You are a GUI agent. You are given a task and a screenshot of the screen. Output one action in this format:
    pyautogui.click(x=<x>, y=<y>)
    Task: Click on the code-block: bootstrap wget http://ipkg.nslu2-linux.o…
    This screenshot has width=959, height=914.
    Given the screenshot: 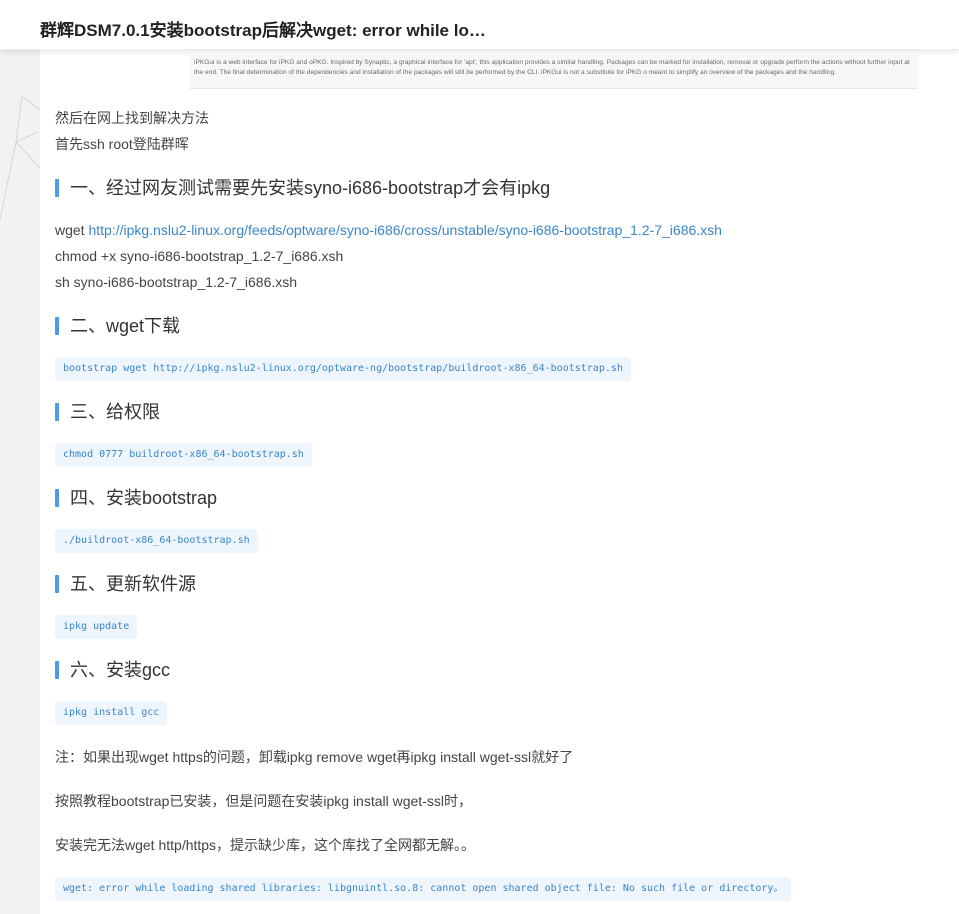 What is the action you would take?
    pyautogui.click(x=343, y=369)
    